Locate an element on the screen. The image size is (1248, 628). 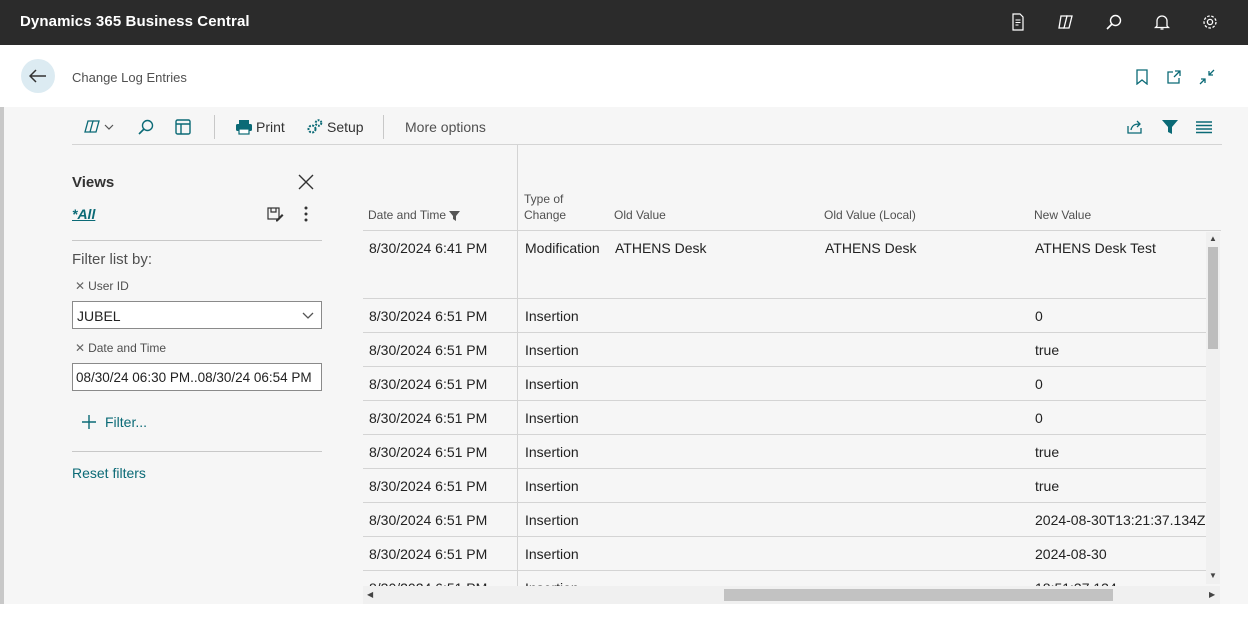
scroll-right-icon: ▶ is located at coordinates (1212, 594).